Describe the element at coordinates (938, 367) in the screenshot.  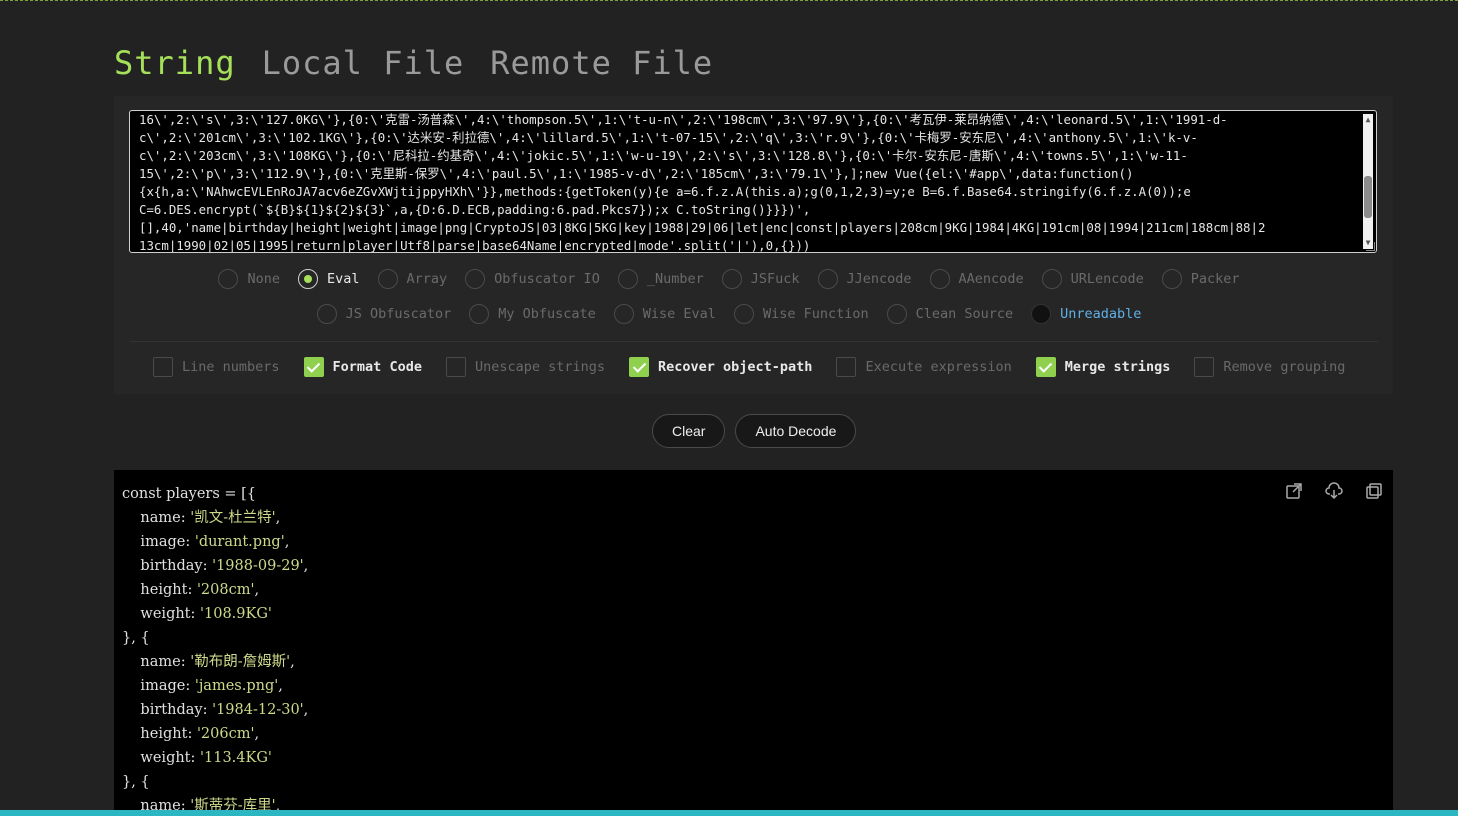
I see `checkbox-label: Execute expression` at that location.